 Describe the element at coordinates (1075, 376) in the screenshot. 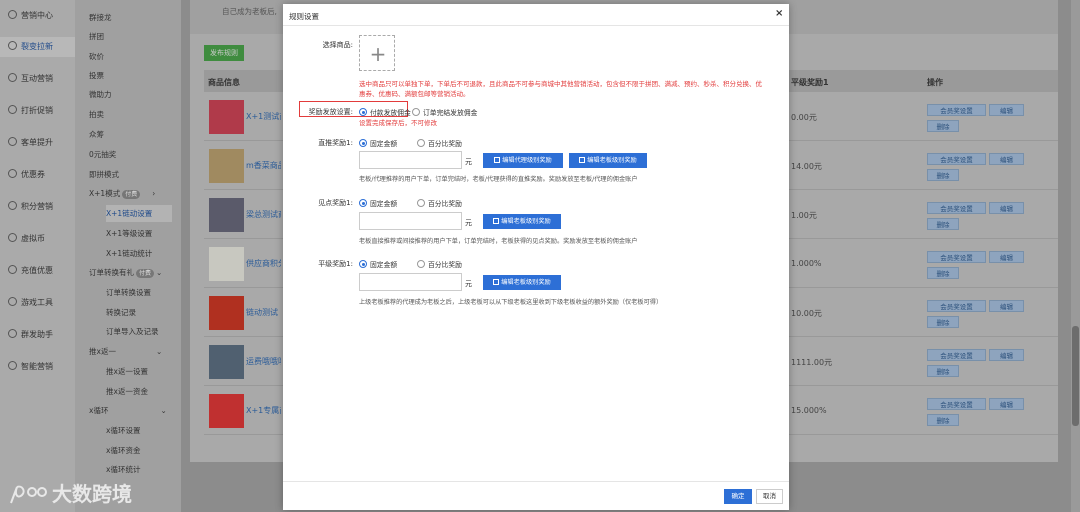

I see `scrollbar-thumb` at that location.